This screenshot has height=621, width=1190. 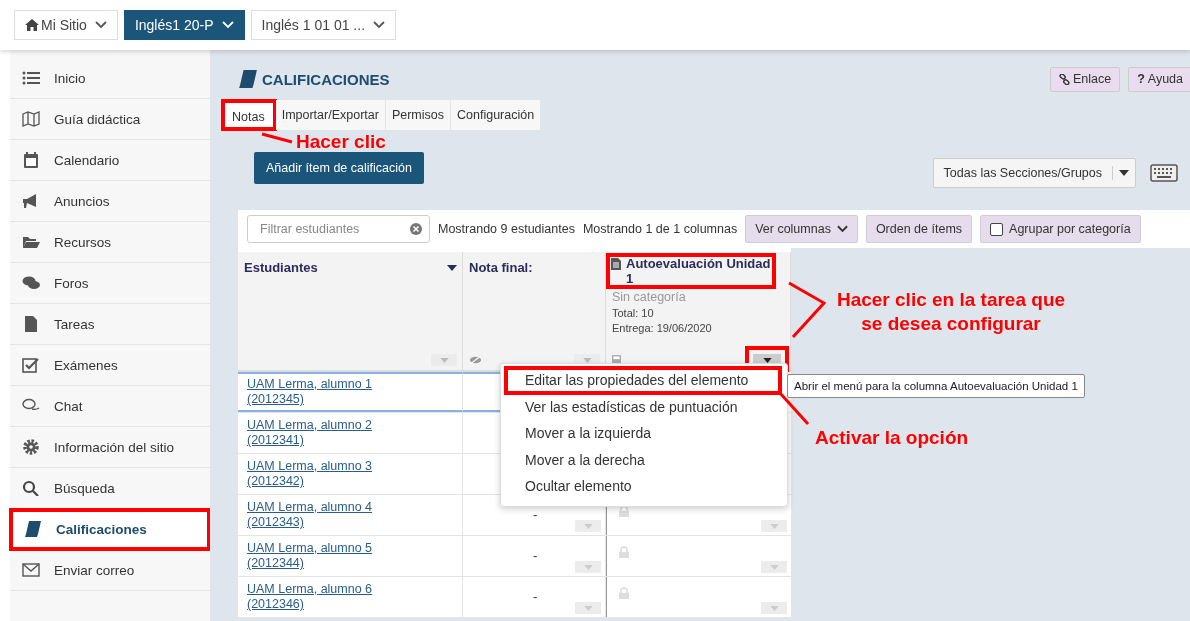 What do you see at coordinates (416, 229) in the screenshot?
I see `clear-icon` at bounding box center [416, 229].